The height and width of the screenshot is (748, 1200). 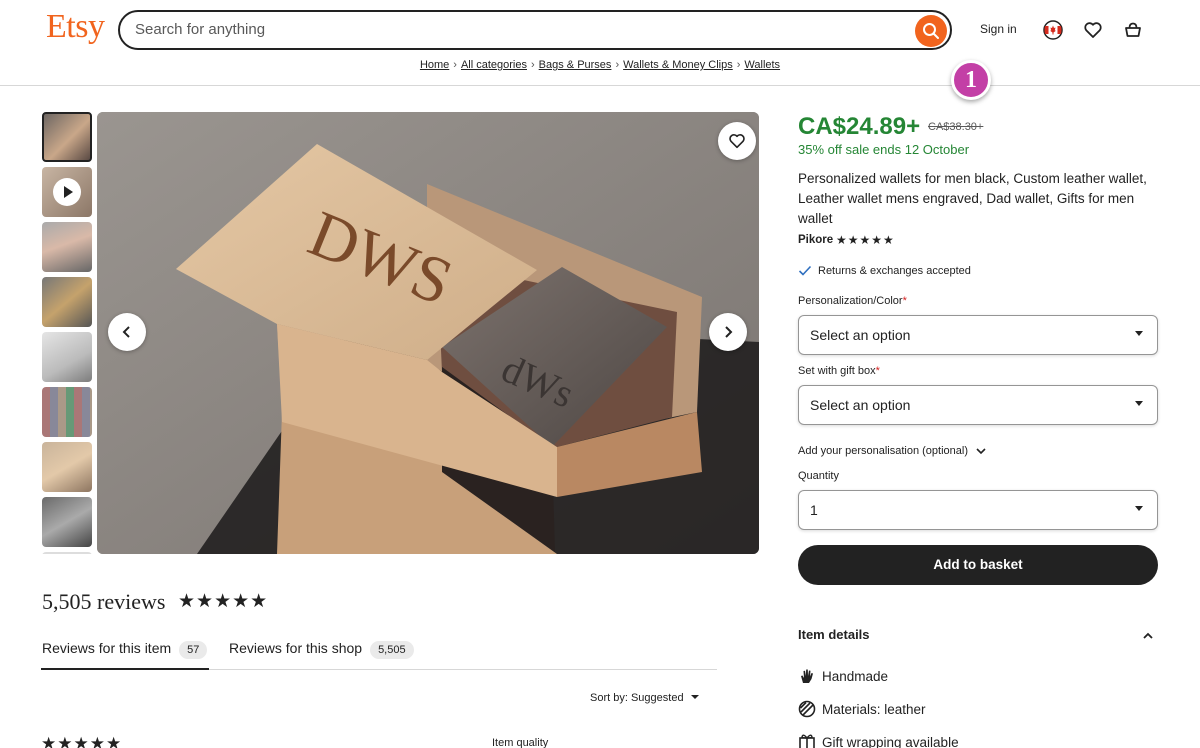 I want to click on gift-box-select: Select an option, so click(x=978, y=405).